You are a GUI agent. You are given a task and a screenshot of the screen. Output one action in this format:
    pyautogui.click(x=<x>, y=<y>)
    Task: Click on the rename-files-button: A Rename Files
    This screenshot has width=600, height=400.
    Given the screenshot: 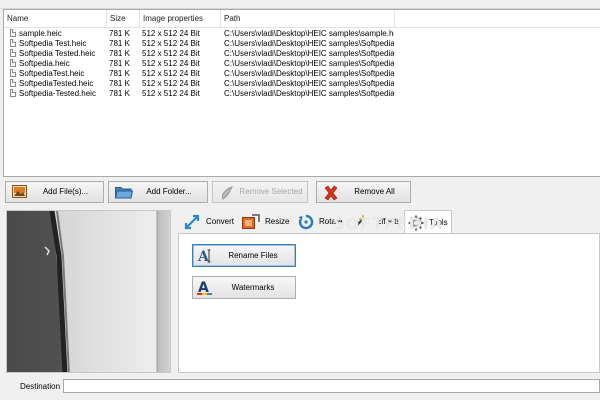 What is the action you would take?
    pyautogui.click(x=244, y=255)
    